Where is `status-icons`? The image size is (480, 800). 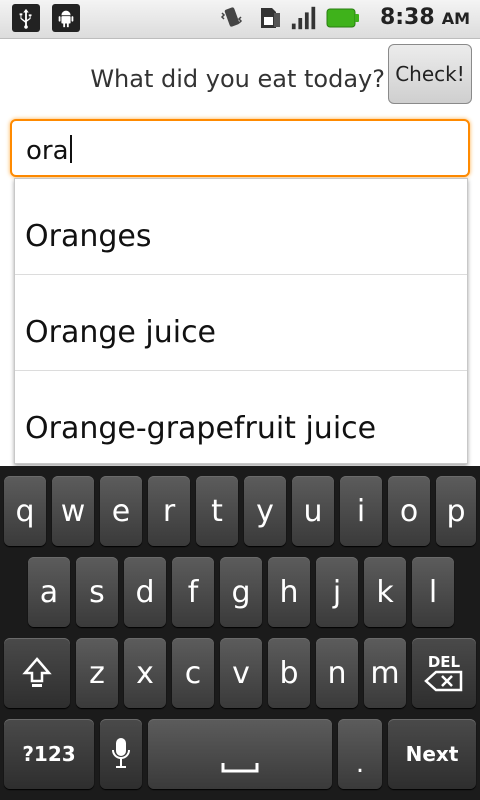 status-icons is located at coordinates (289, 18).